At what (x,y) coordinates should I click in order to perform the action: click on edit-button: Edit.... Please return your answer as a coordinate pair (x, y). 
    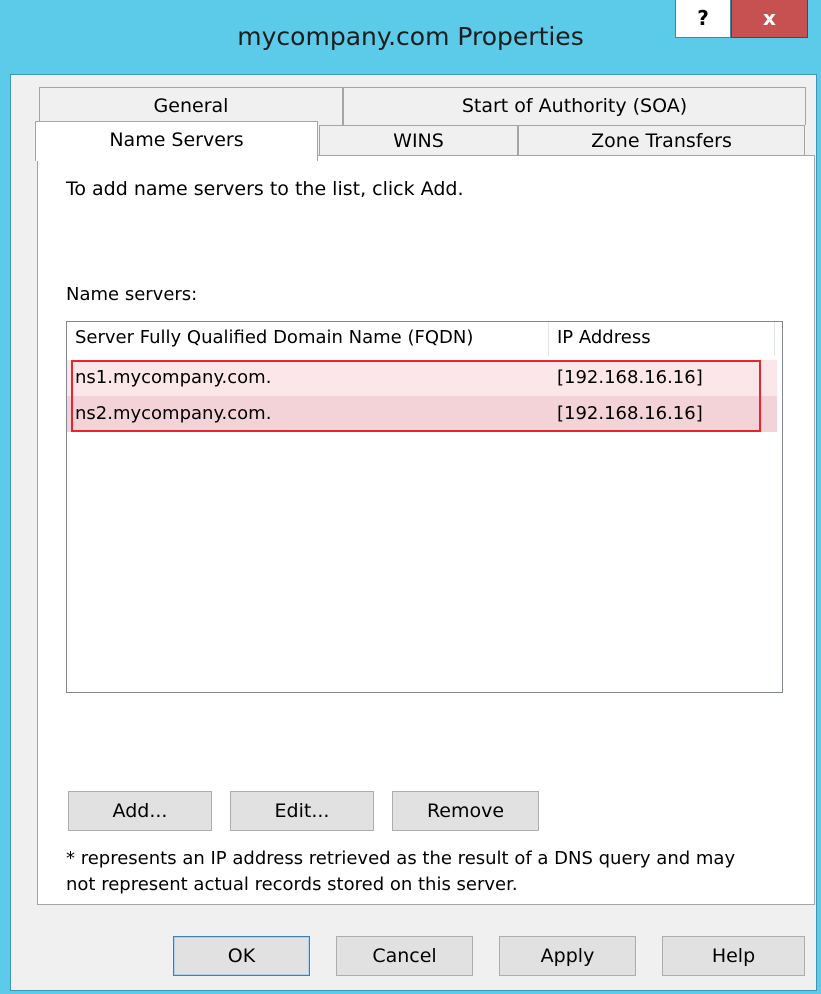
    Looking at the image, I should click on (302, 811).